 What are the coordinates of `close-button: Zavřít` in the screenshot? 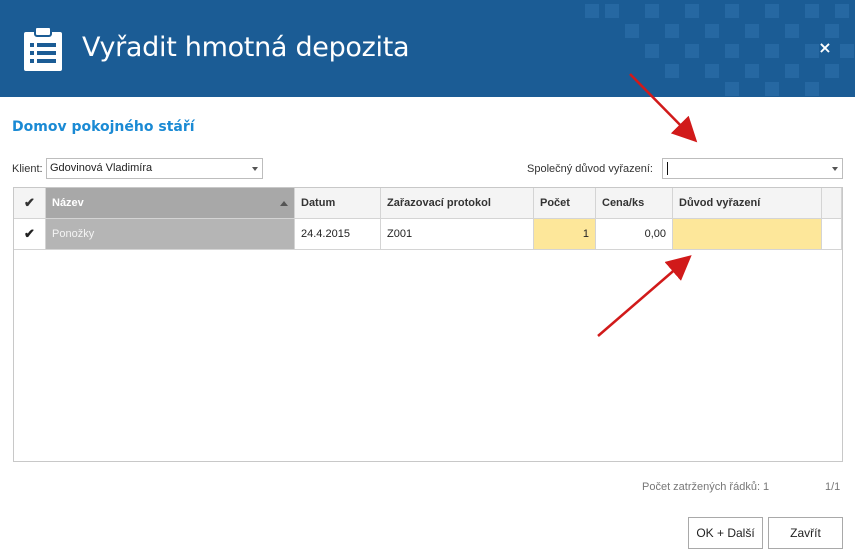 It's located at (805, 533).